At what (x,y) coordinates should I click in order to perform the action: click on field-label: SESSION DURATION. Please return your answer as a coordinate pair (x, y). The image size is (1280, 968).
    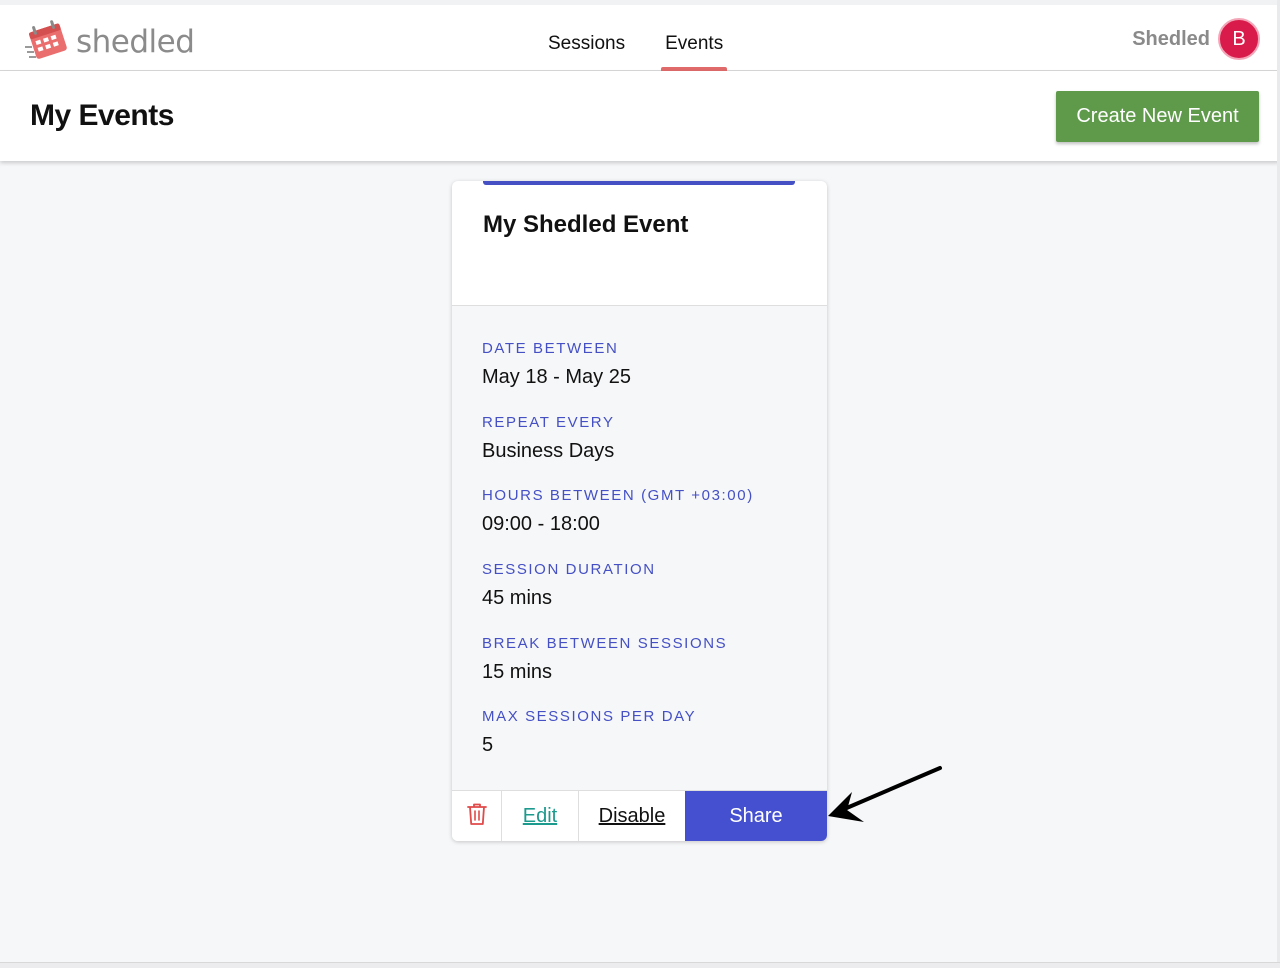
    Looking at the image, I should click on (569, 569).